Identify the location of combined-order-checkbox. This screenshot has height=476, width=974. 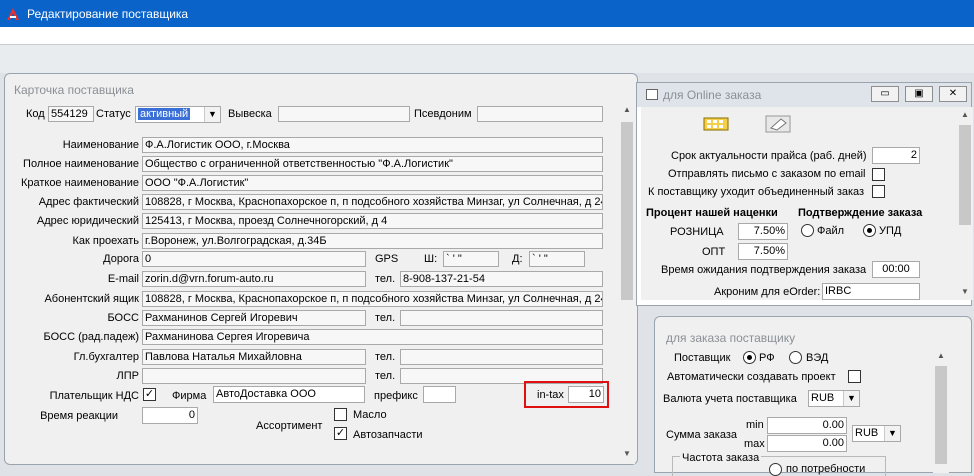
(878, 191).